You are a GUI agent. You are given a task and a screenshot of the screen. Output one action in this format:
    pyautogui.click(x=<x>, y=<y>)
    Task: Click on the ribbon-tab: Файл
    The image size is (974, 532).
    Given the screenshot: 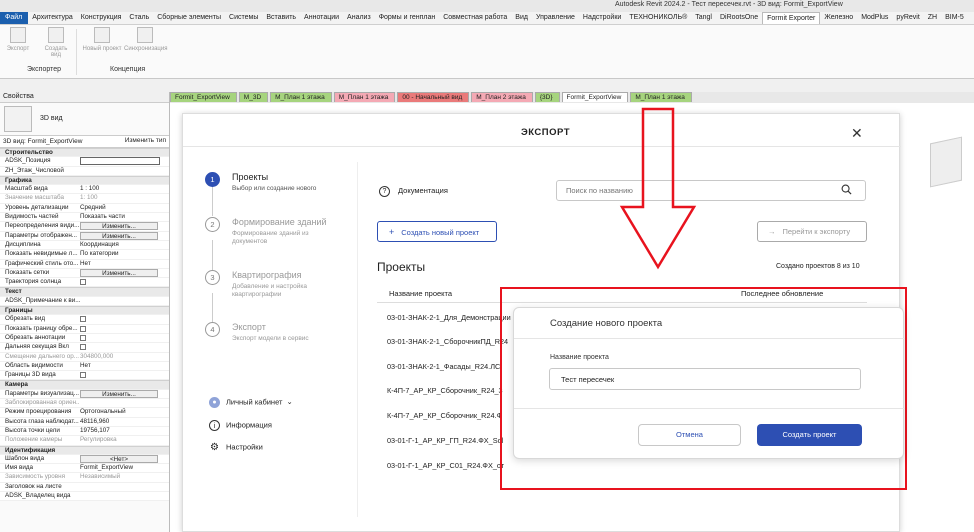 What is the action you would take?
    pyautogui.click(x=14, y=18)
    